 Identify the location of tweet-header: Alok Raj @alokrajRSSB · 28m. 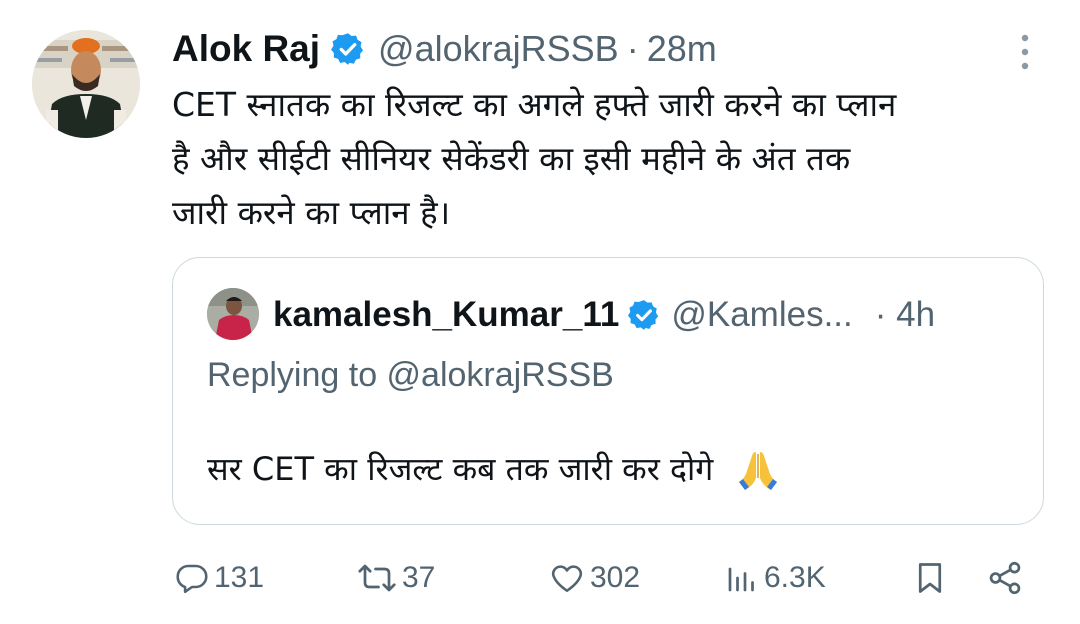
(444, 49).